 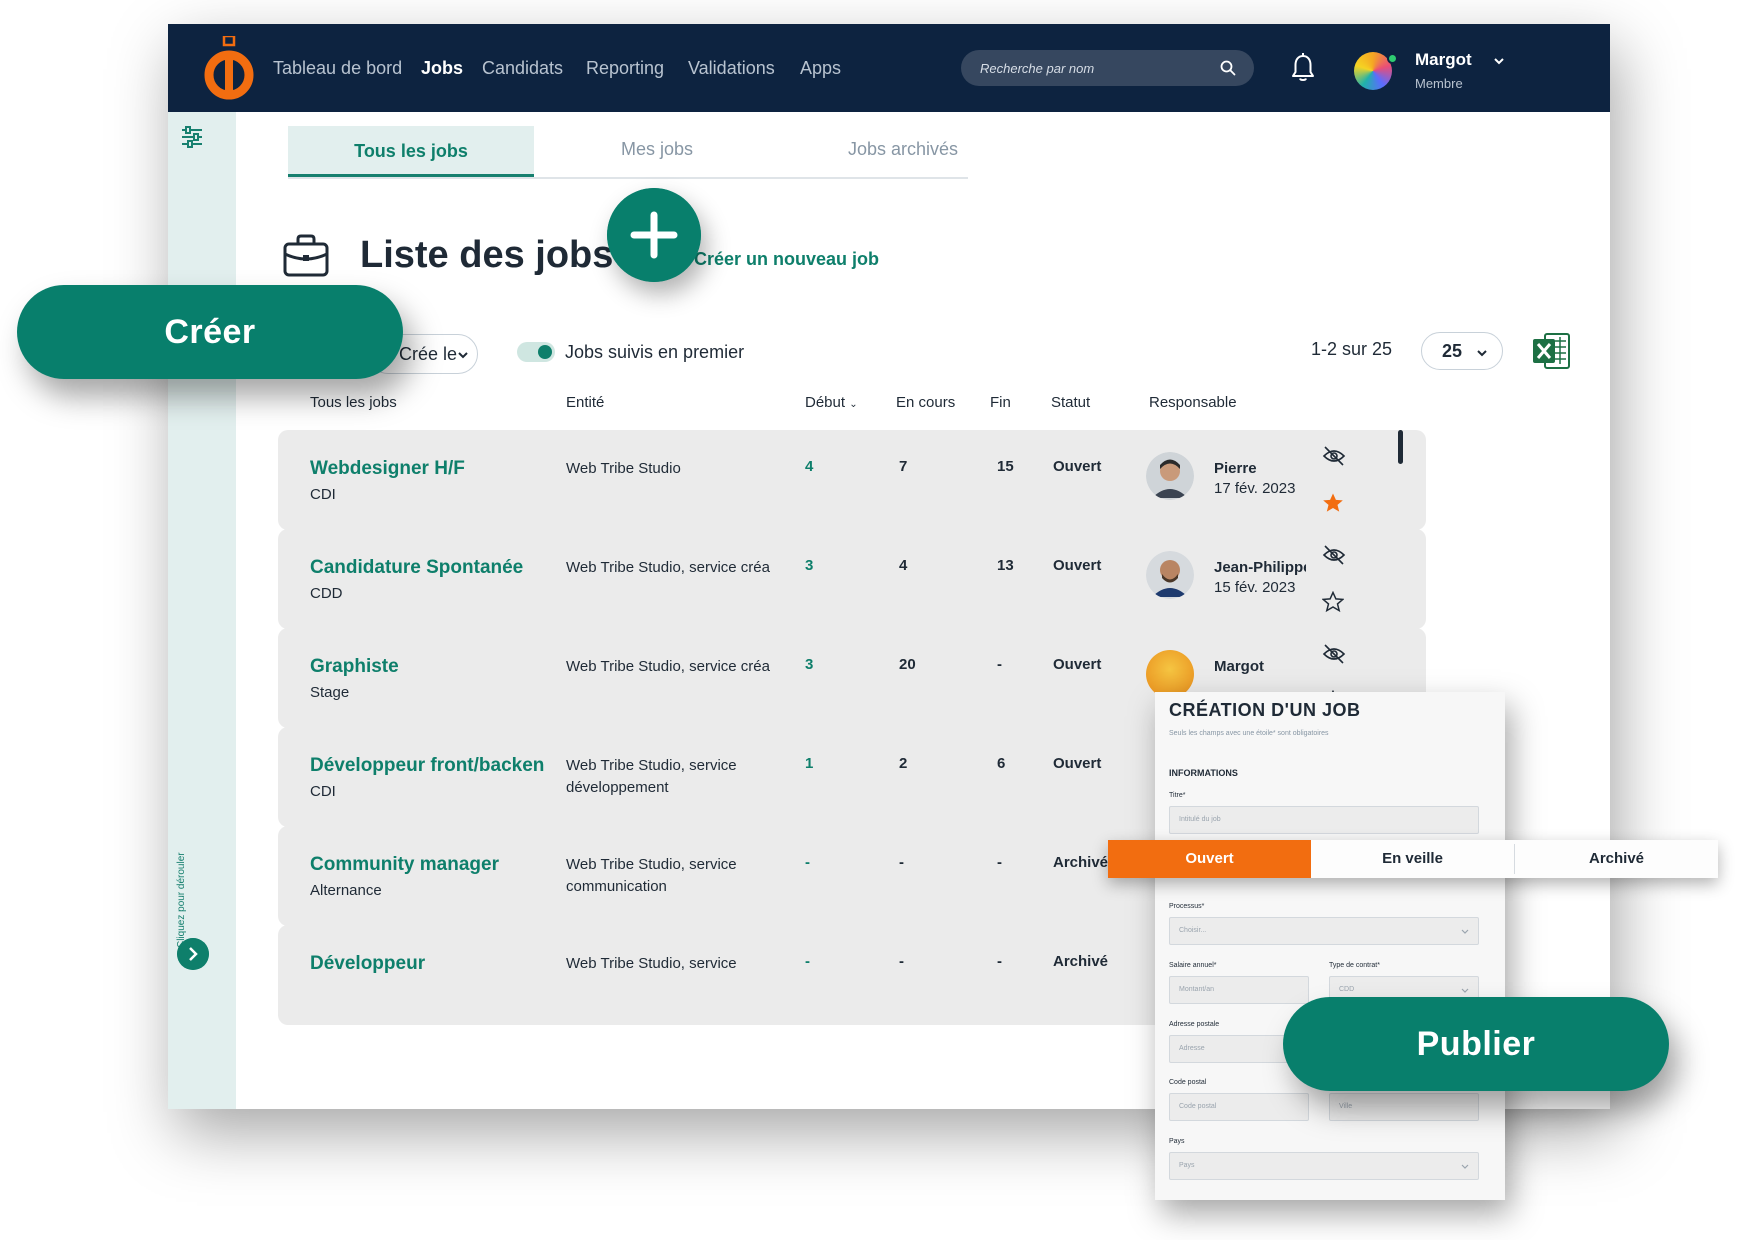 What do you see at coordinates (487, 255) in the screenshot?
I see `page-title: Liste des jobs` at bounding box center [487, 255].